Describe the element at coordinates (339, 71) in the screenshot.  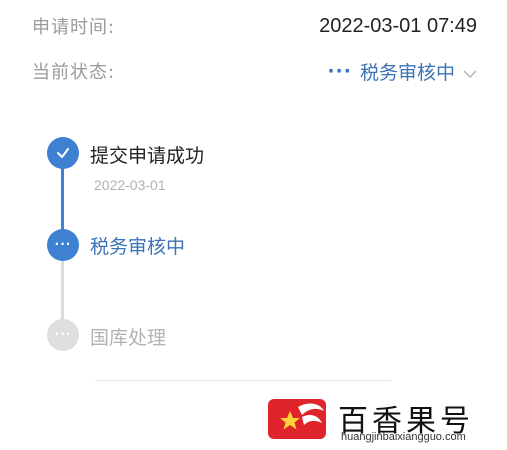
I see `status-dots-icon: ···` at that location.